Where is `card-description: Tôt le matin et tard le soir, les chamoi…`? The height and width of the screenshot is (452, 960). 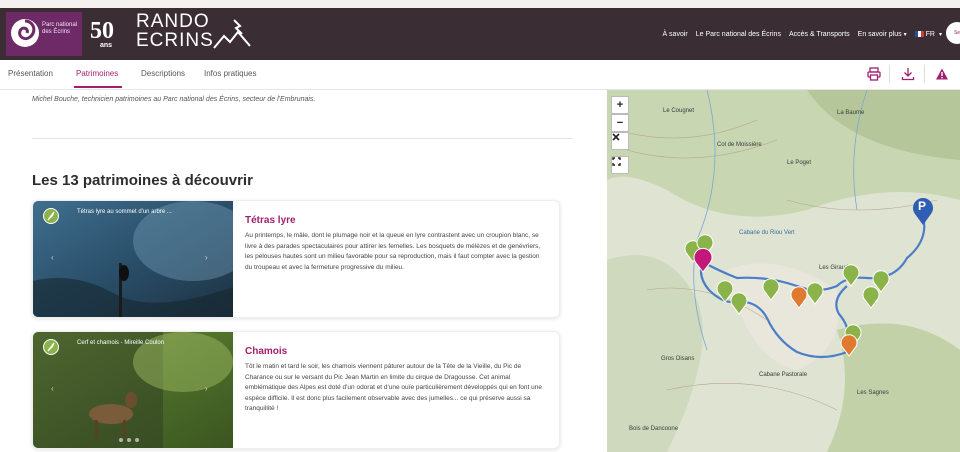
card-description: Tôt le matin et tard le soir, les chamoi… is located at coordinates (393, 387).